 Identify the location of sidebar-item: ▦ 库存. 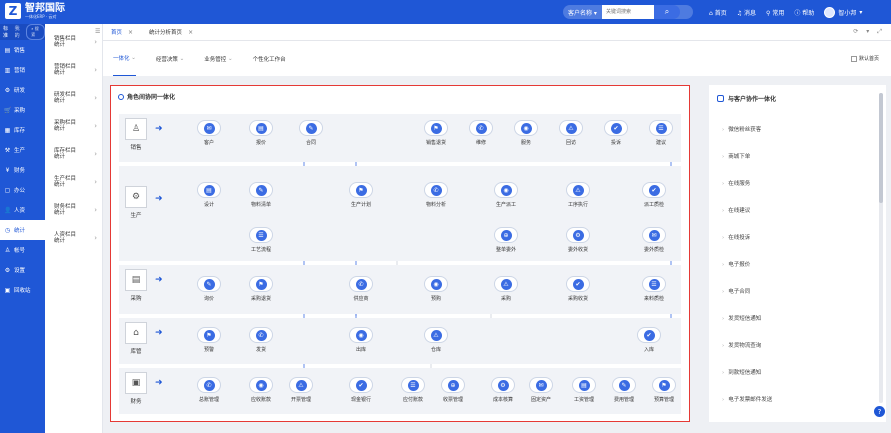
(22, 130).